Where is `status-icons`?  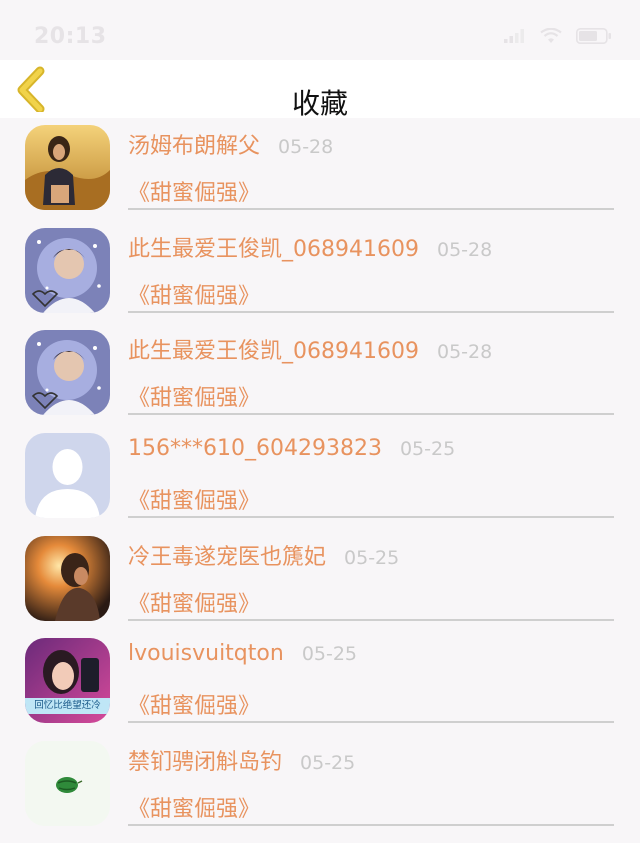 status-icons is located at coordinates (558, 36).